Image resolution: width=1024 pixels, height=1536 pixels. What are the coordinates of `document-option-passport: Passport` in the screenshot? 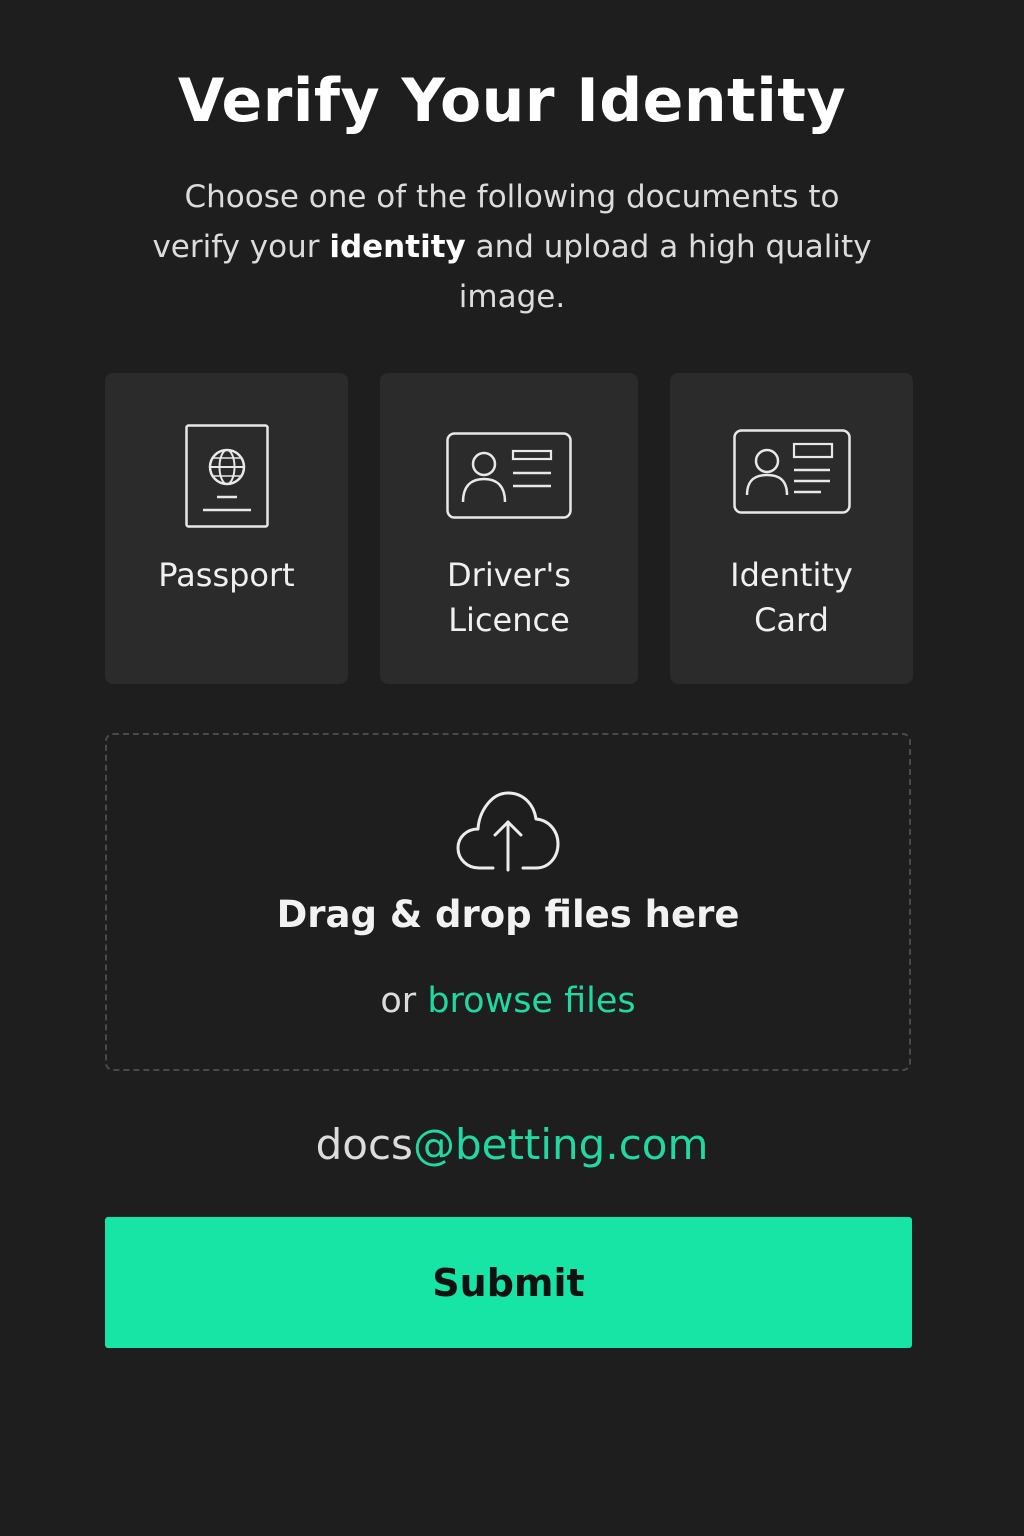 It's located at (226, 528).